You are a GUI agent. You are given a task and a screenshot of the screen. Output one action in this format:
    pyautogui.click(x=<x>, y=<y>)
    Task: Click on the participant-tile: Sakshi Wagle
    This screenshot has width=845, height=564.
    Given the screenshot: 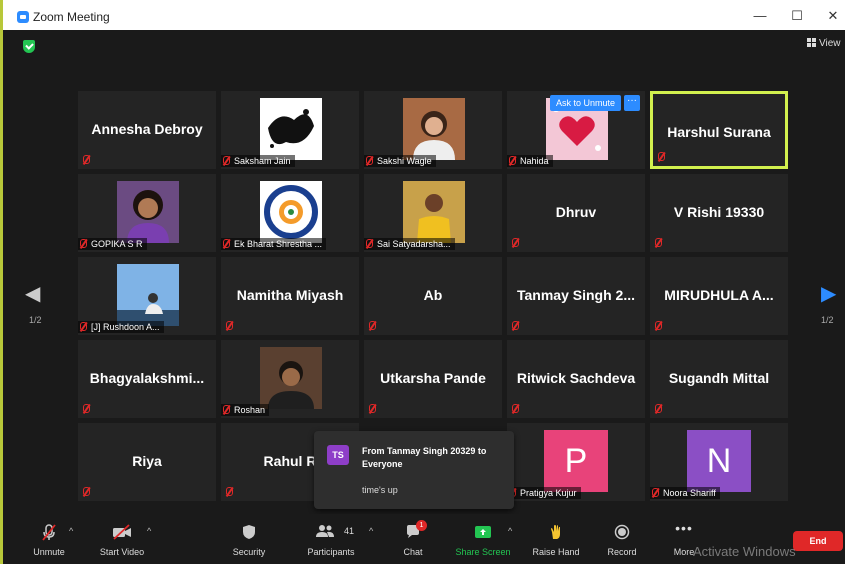 What is the action you would take?
    pyautogui.click(x=433, y=130)
    